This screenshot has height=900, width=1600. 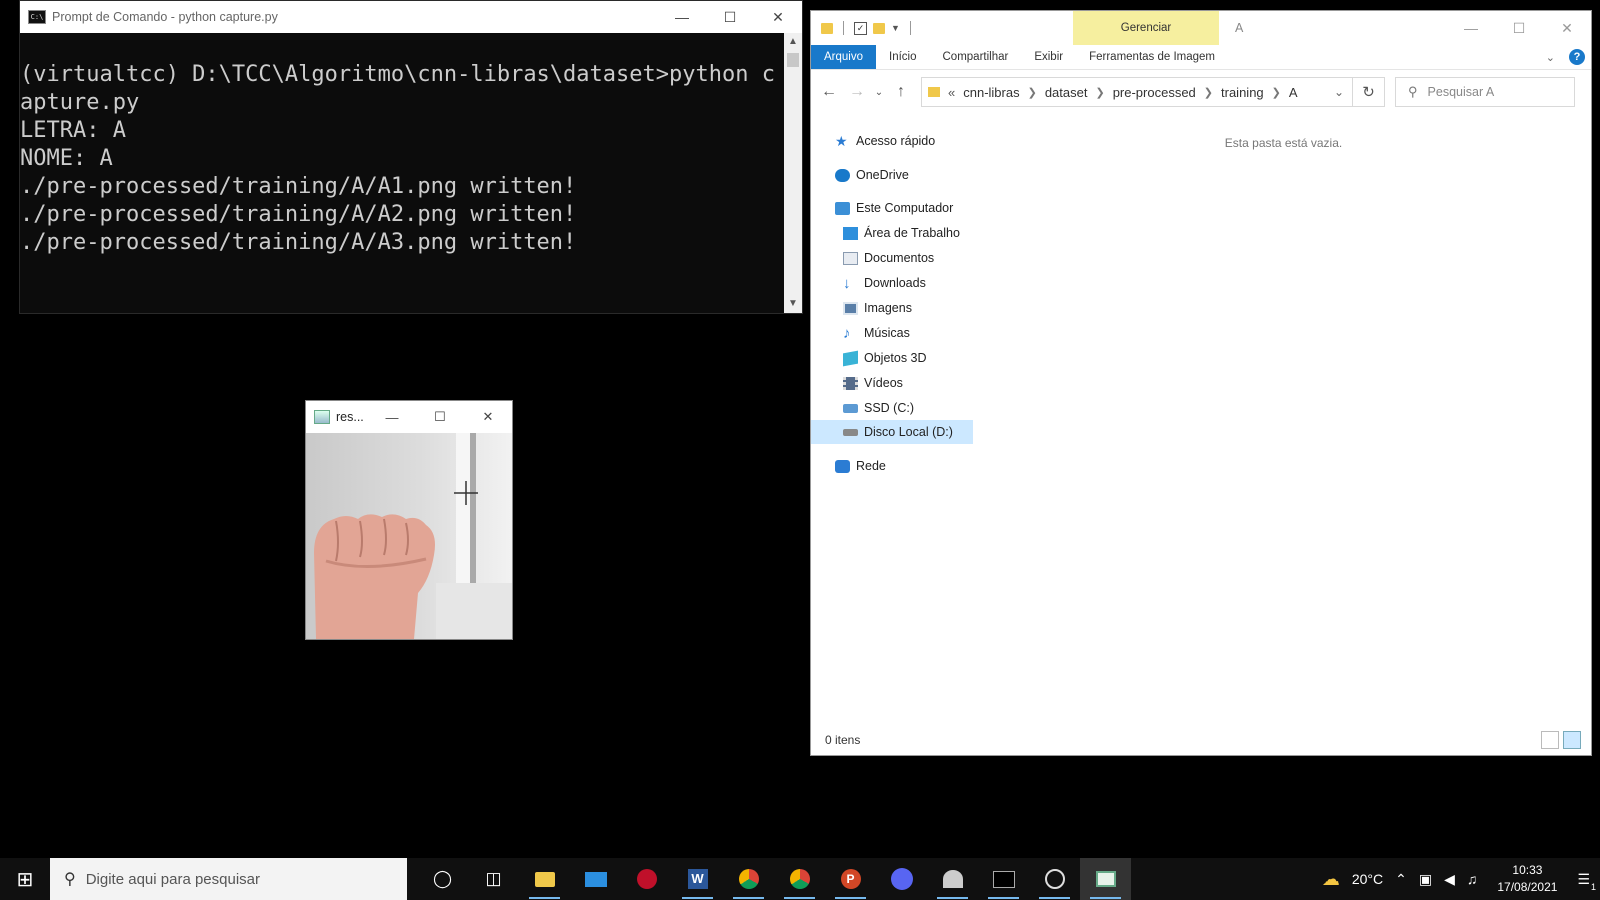 I want to click on file-explorer-icon, so click(x=544, y=879).